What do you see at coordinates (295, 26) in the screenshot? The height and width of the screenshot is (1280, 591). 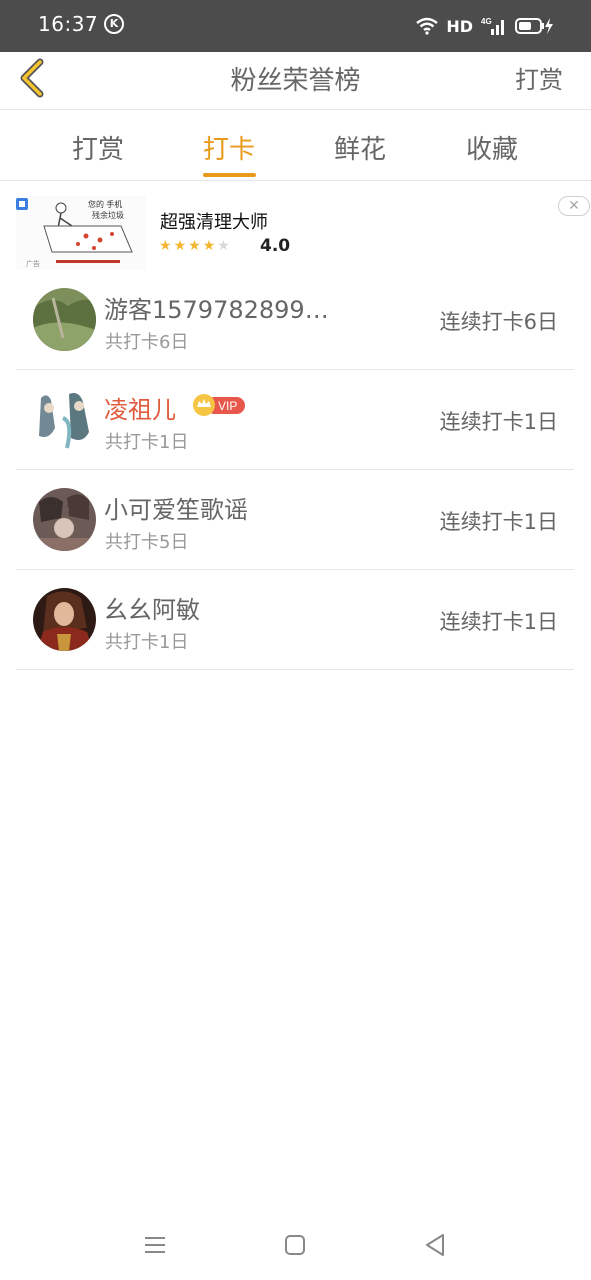 I see `status-bar: 16:37 K HD 4G` at bounding box center [295, 26].